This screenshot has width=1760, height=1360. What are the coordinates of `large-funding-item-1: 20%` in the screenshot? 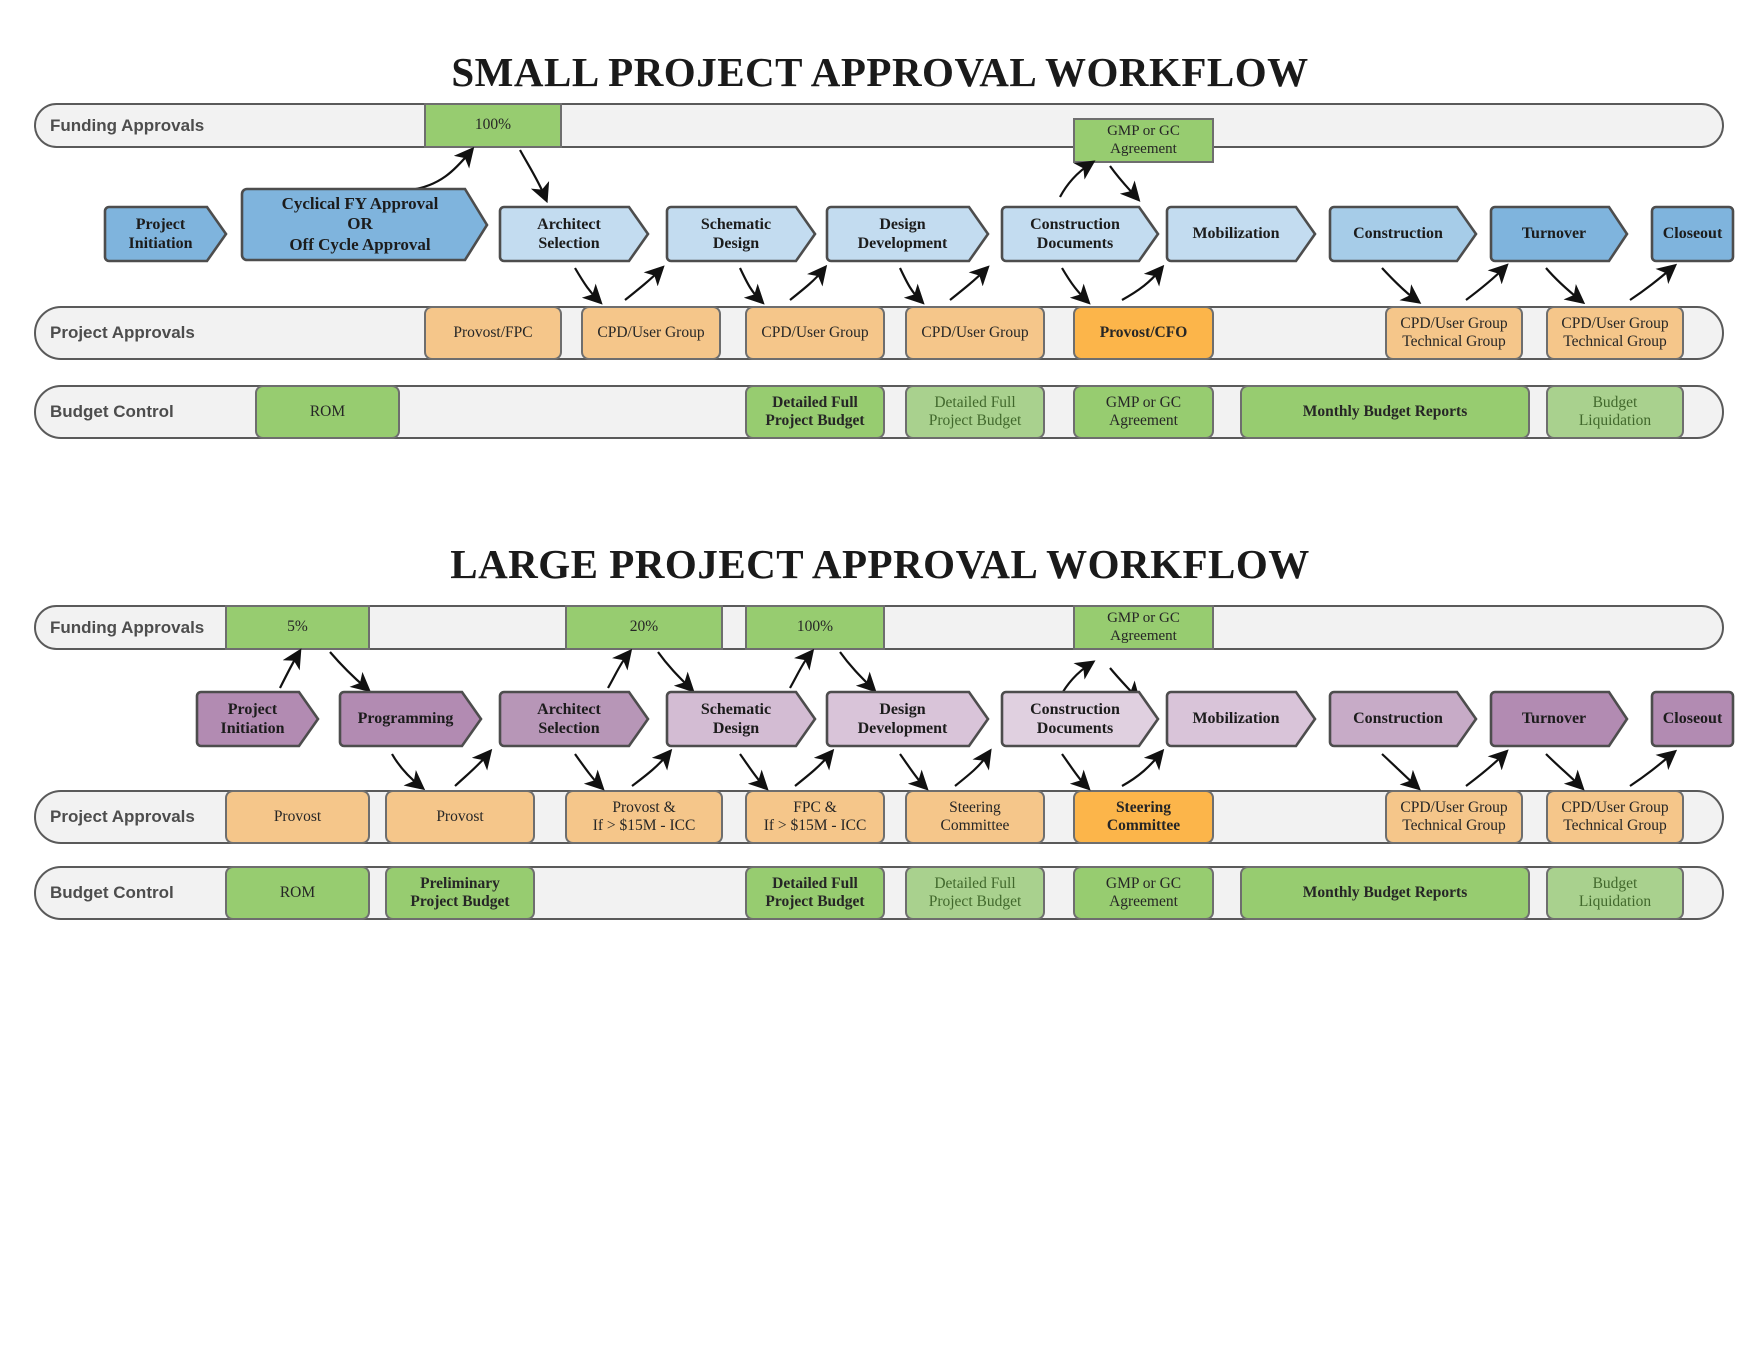 It's located at (644, 627).